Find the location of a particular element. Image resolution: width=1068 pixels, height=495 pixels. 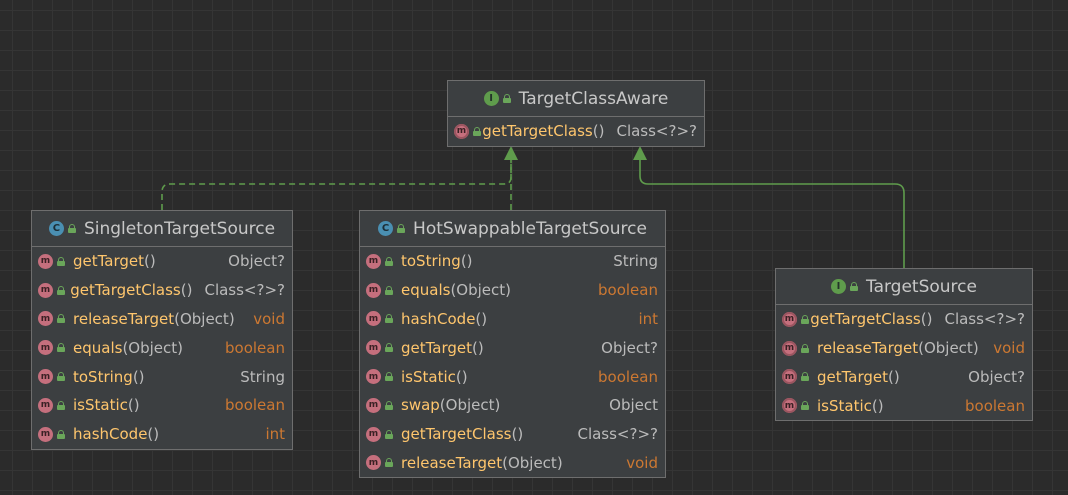

generalization-arrowhead is located at coordinates (640, 153).